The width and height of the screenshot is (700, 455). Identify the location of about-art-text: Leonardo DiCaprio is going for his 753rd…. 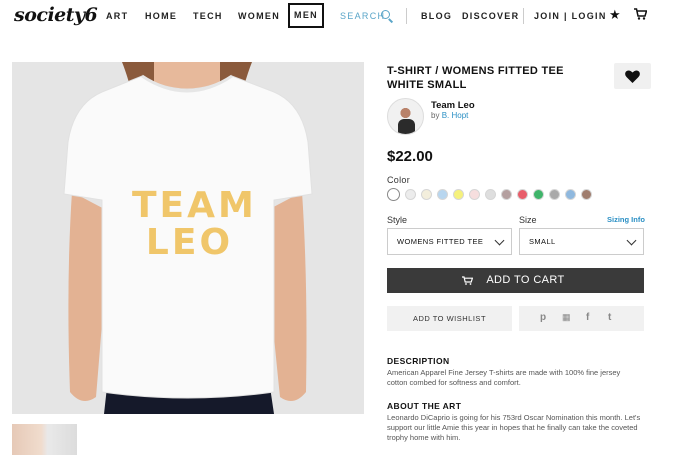
(514, 427).